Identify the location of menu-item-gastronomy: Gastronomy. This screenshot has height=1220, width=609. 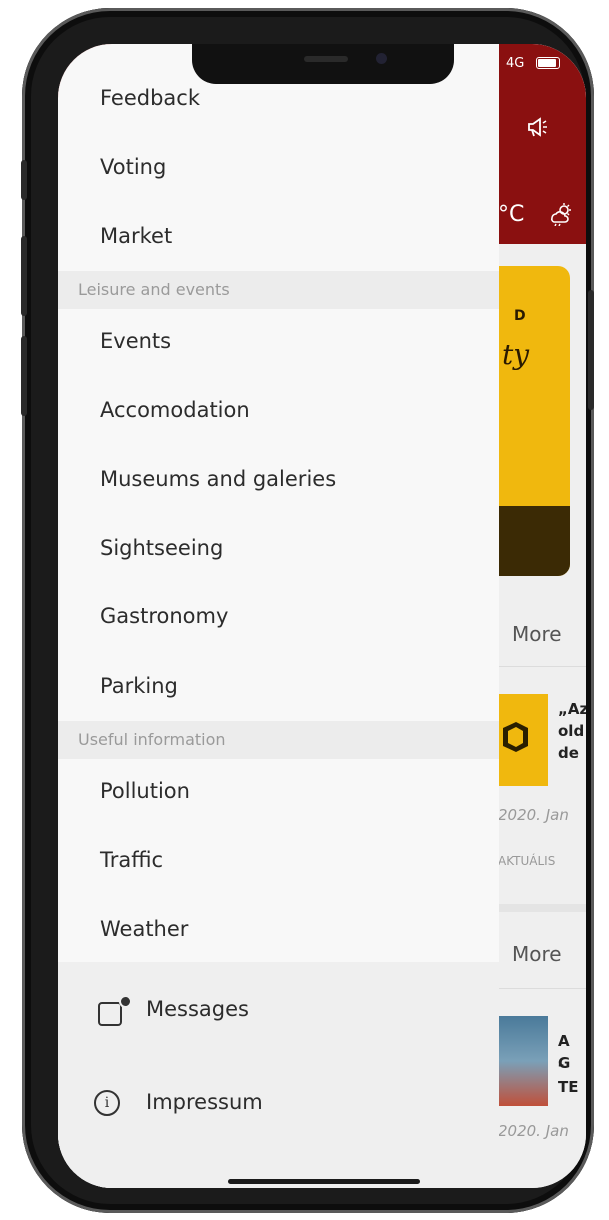
(164, 616).